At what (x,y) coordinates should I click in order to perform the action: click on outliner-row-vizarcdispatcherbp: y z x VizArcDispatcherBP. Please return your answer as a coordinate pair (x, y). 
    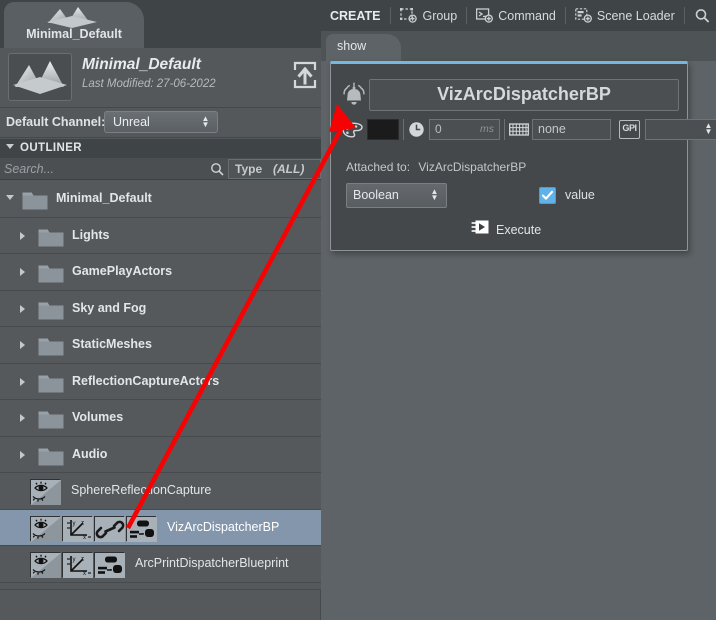
    Looking at the image, I should click on (160, 527).